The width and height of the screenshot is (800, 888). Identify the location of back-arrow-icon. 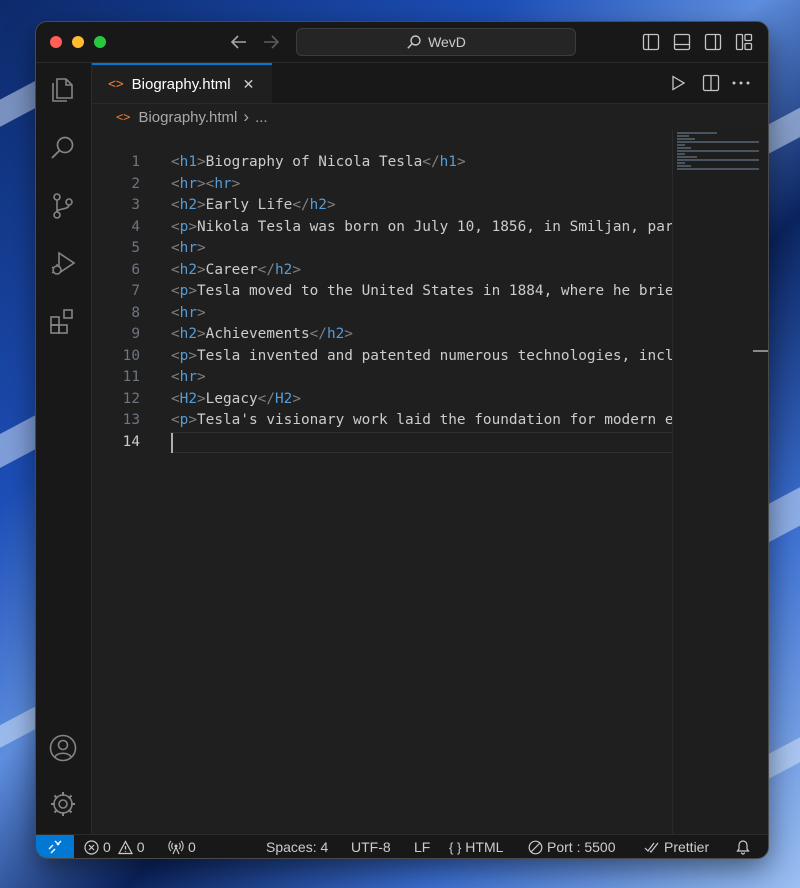
(239, 42).